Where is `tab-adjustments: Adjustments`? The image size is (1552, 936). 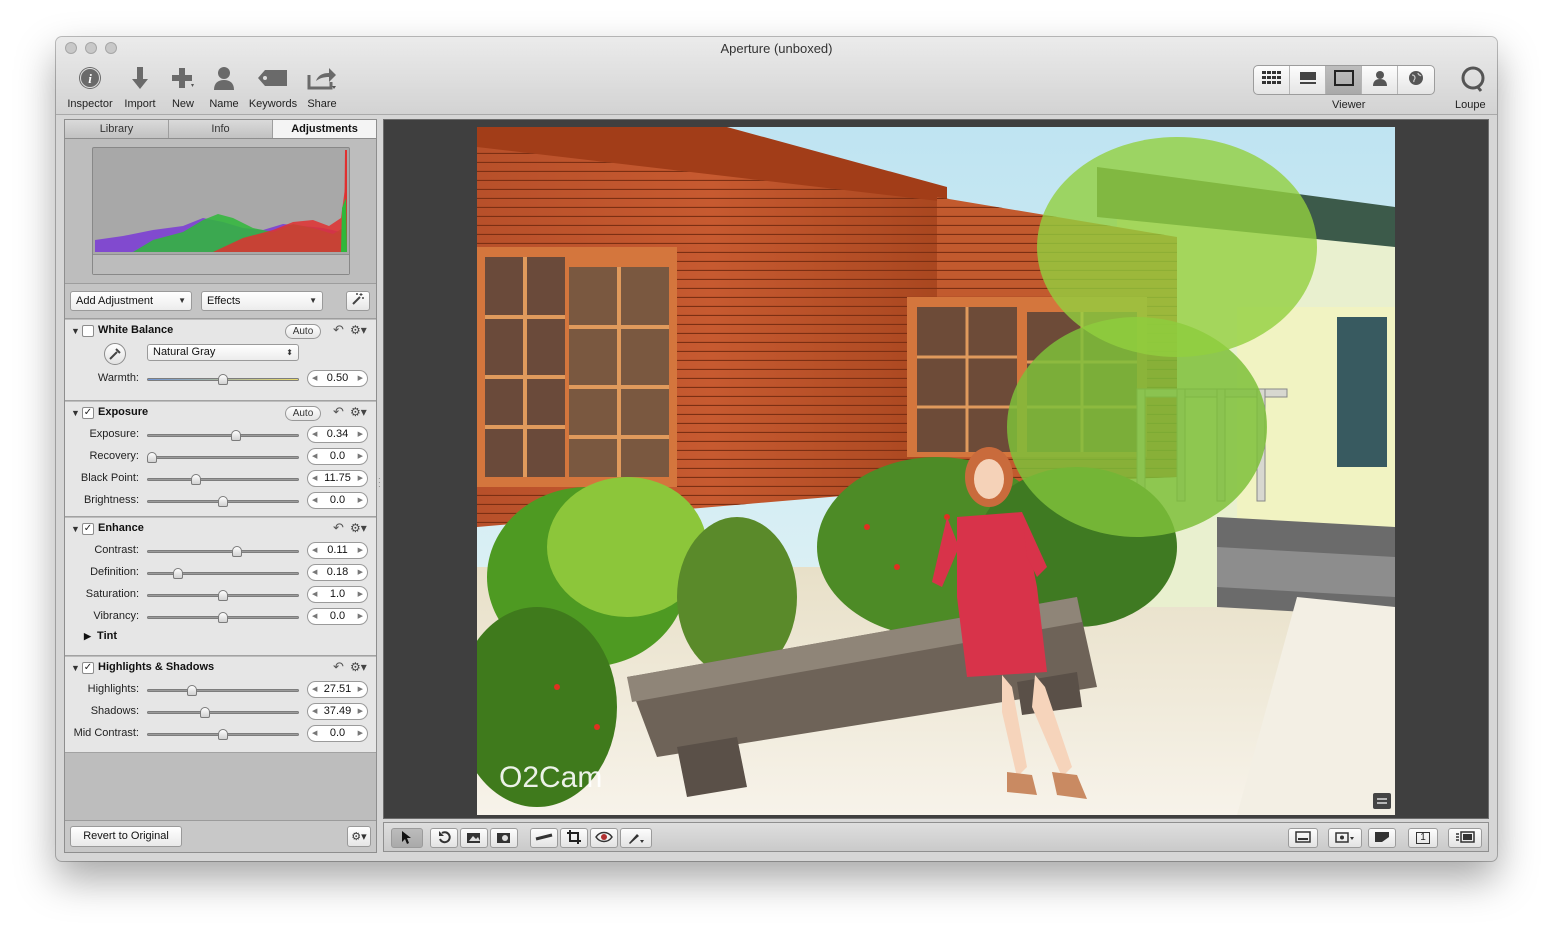 tab-adjustments: Adjustments is located at coordinates (324, 129).